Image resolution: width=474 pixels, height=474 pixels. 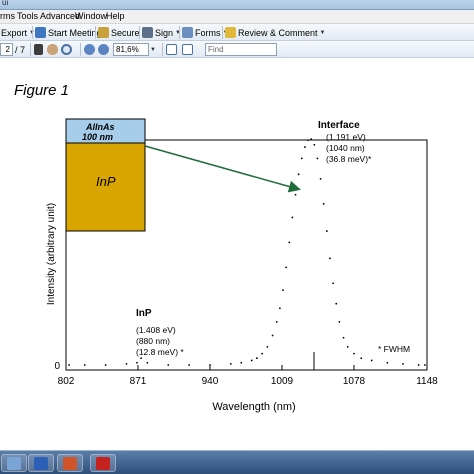 I want to click on menu-forms: rms, so click(x=7, y=16).